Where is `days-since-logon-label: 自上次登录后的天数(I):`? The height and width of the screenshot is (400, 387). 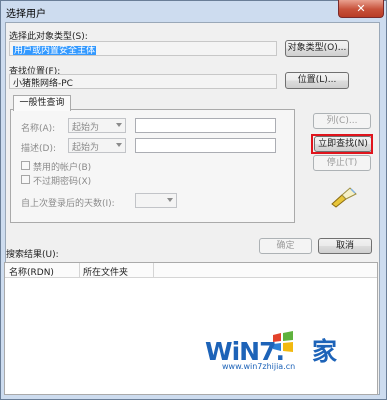 days-since-logon-label: 自上次登录后的天数(I): is located at coordinates (68, 204).